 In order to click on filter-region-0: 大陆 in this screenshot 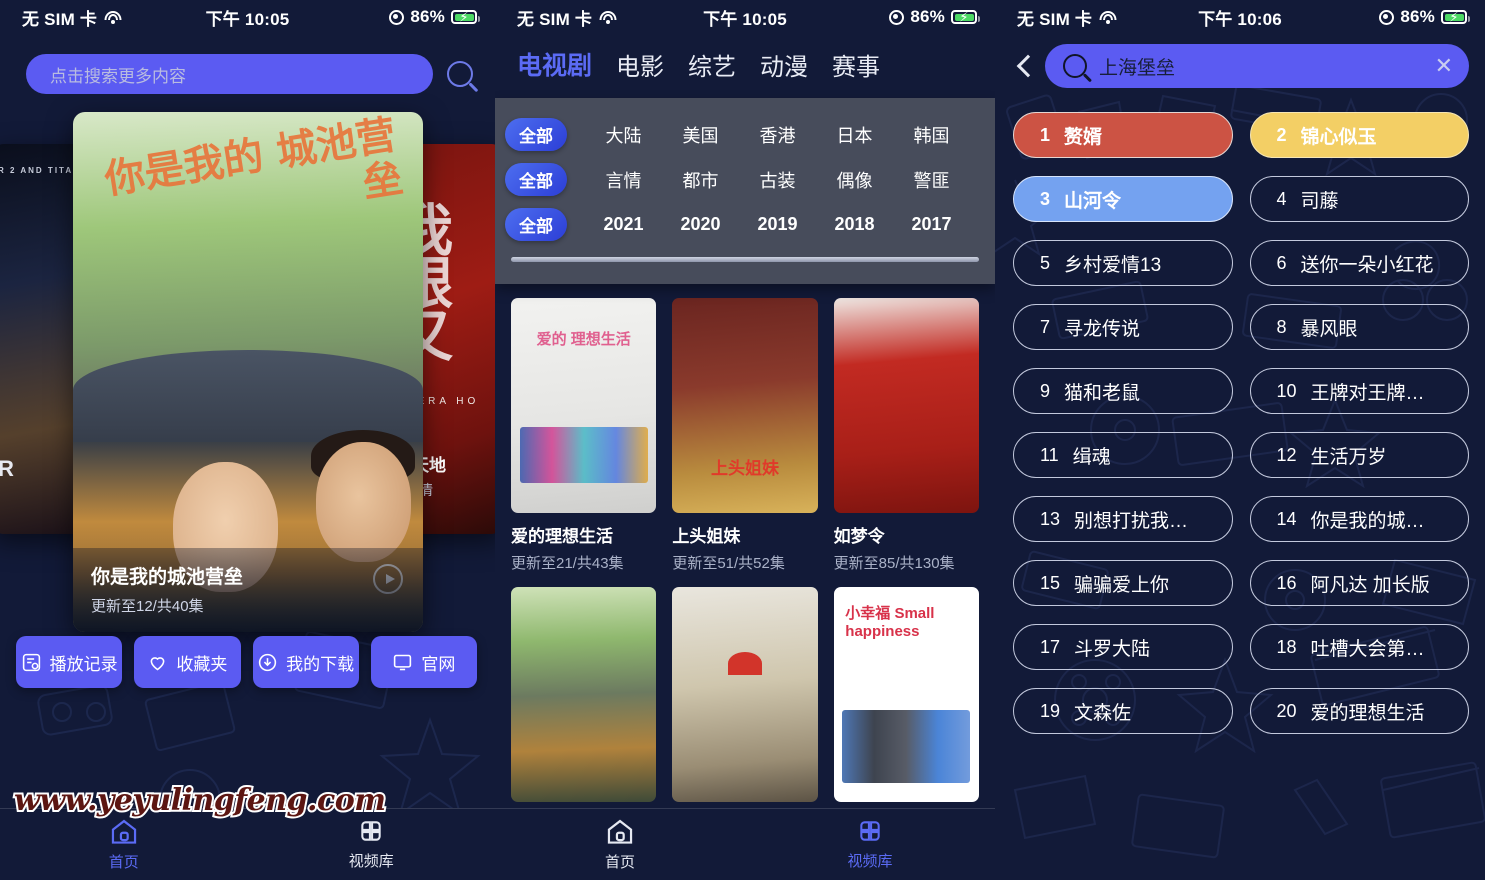, I will do `click(623, 135)`.